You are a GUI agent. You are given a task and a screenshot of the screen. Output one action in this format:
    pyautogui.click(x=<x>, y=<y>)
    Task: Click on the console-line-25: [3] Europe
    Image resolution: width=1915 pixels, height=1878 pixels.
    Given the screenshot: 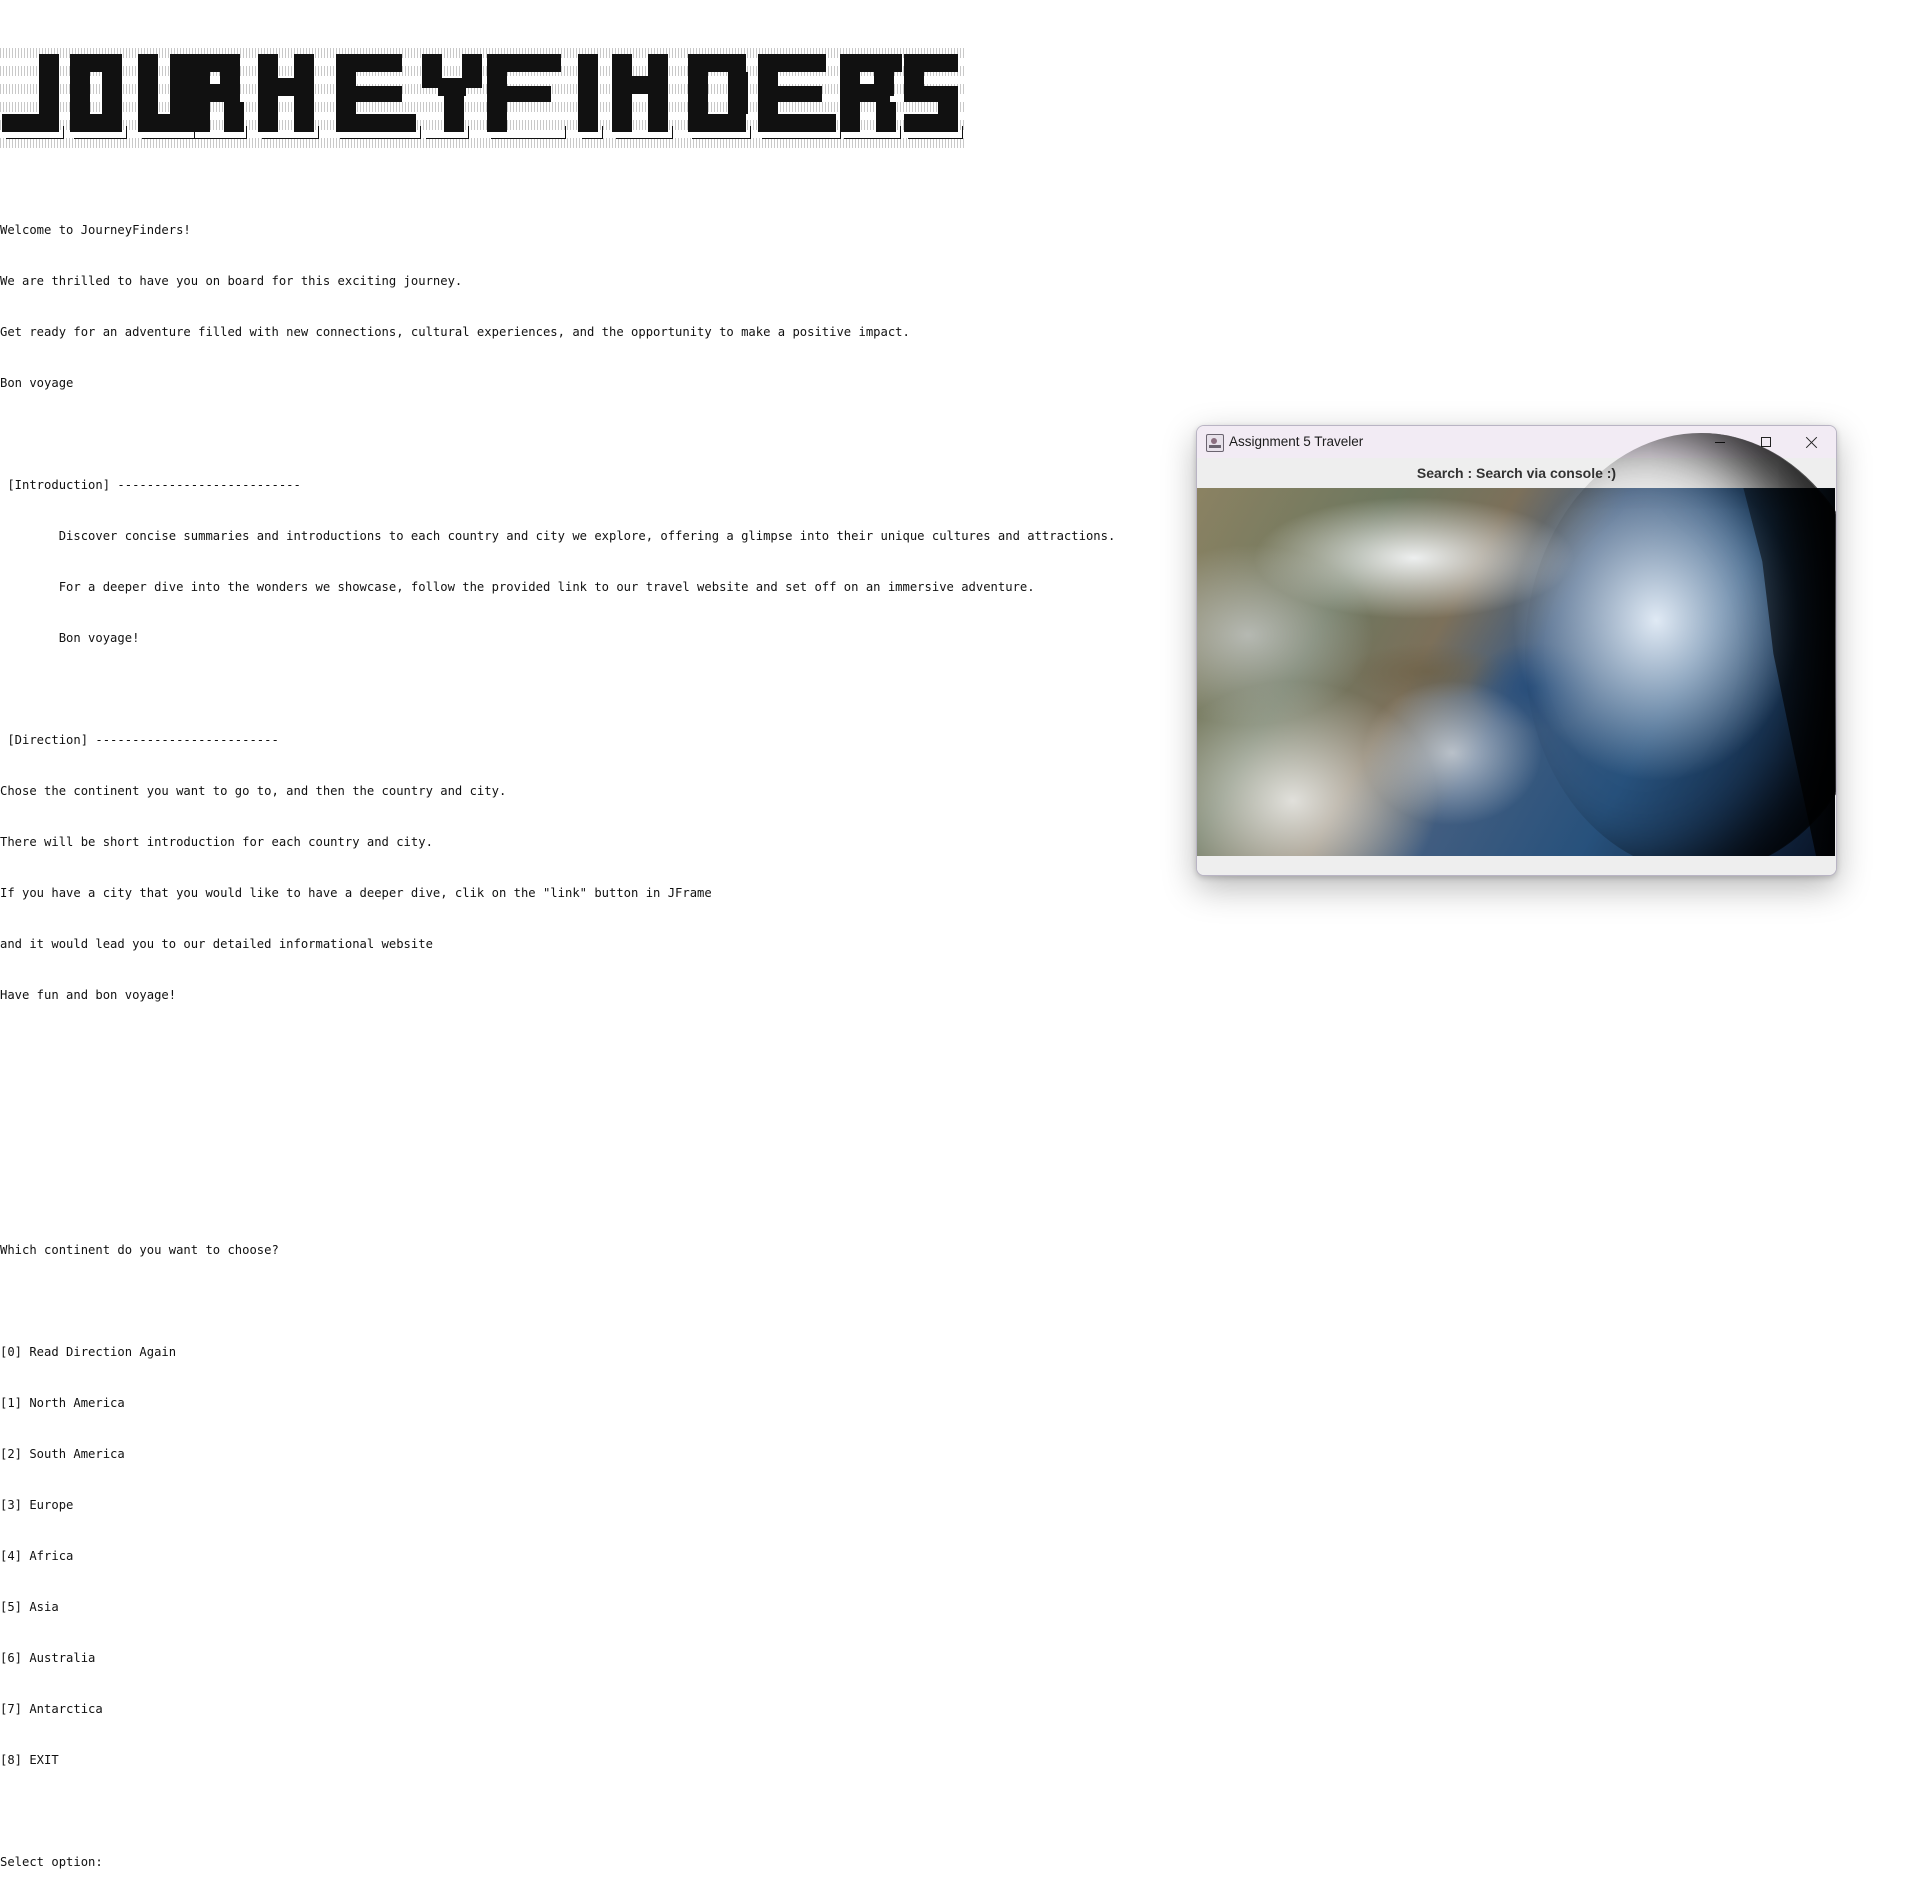 What is the action you would take?
    pyautogui.click(x=37, y=1505)
    